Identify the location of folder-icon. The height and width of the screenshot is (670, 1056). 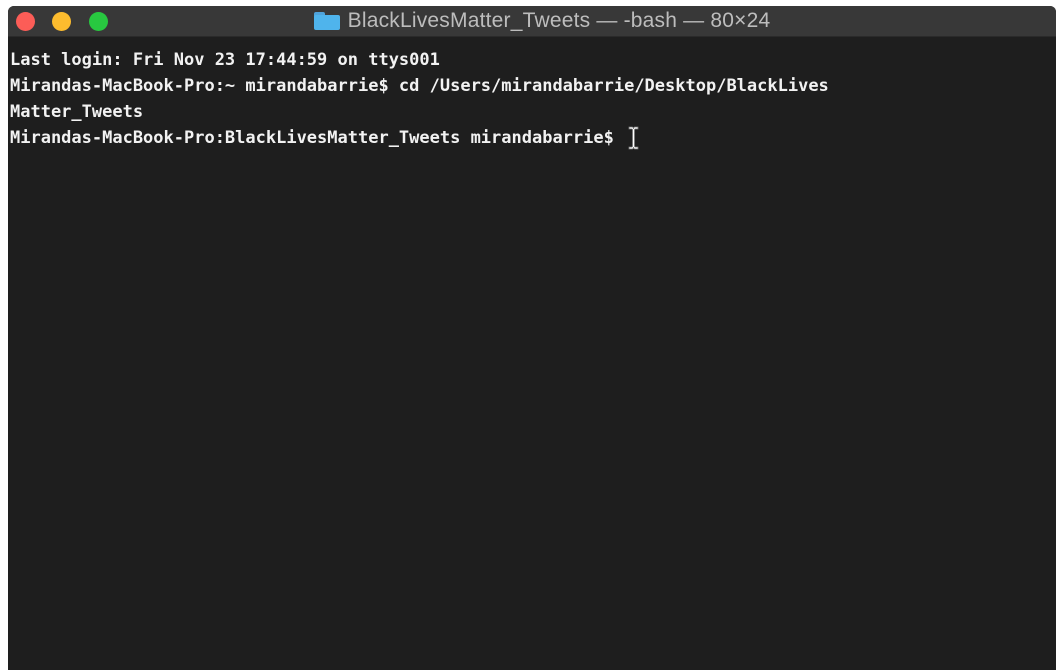
(326, 21).